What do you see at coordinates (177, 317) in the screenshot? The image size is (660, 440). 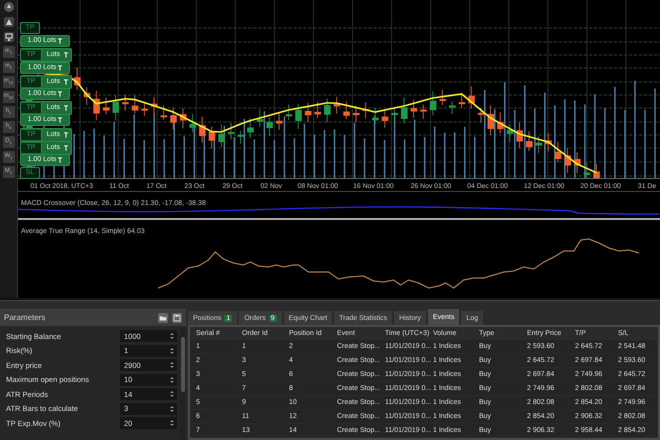 I see `save-icon` at bounding box center [177, 317].